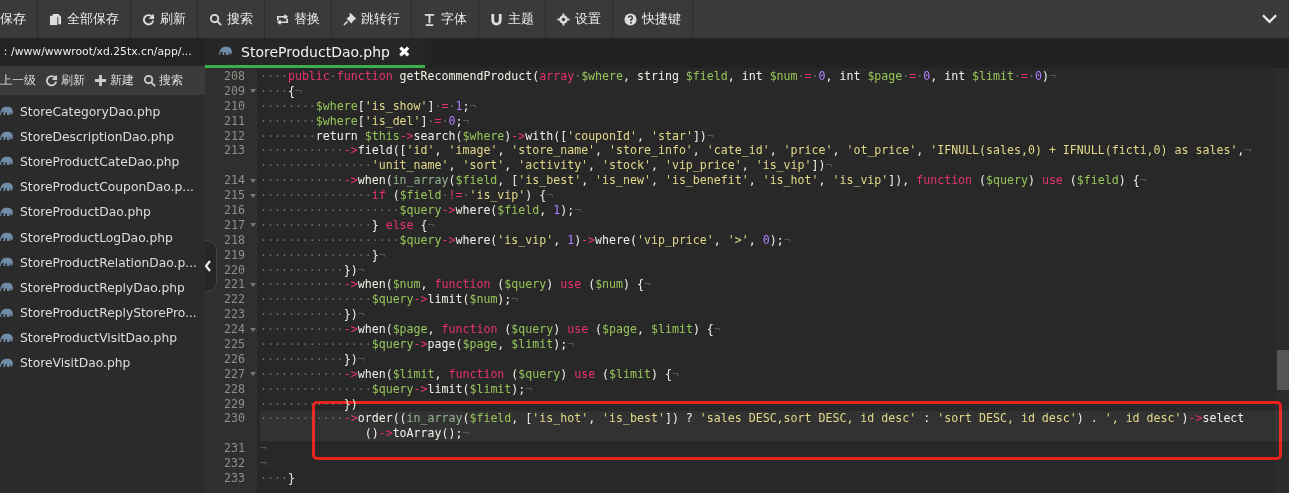 This screenshot has height=493, width=1289. Describe the element at coordinates (234, 344) in the screenshot. I see `line-number: 225` at that location.